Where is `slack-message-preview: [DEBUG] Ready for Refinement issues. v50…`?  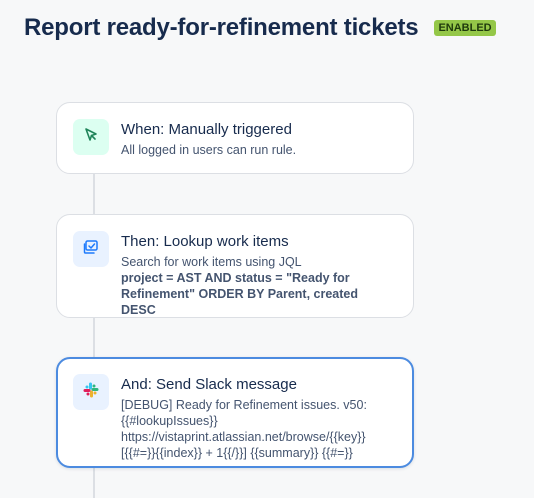
slack-message-preview: [DEBUG] Ready for Refinement issues. v50… is located at coordinates (257, 429).